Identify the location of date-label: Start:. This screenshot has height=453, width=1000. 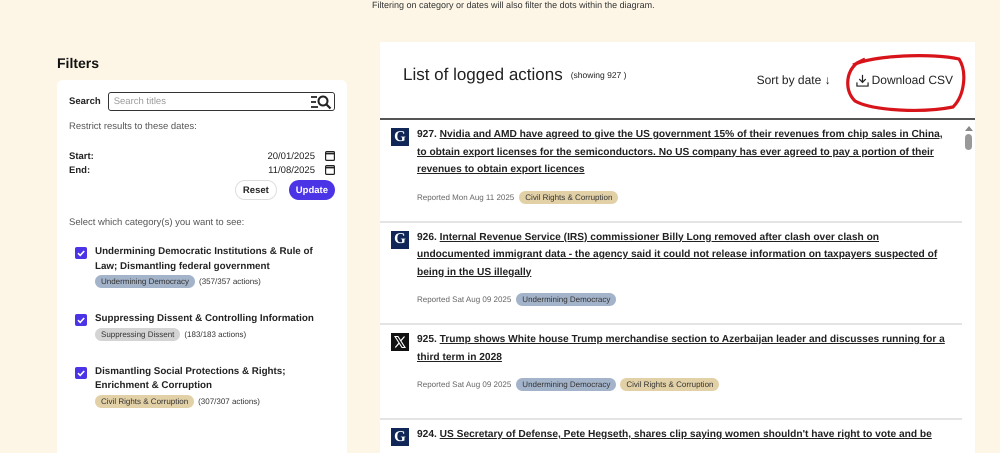
(81, 156).